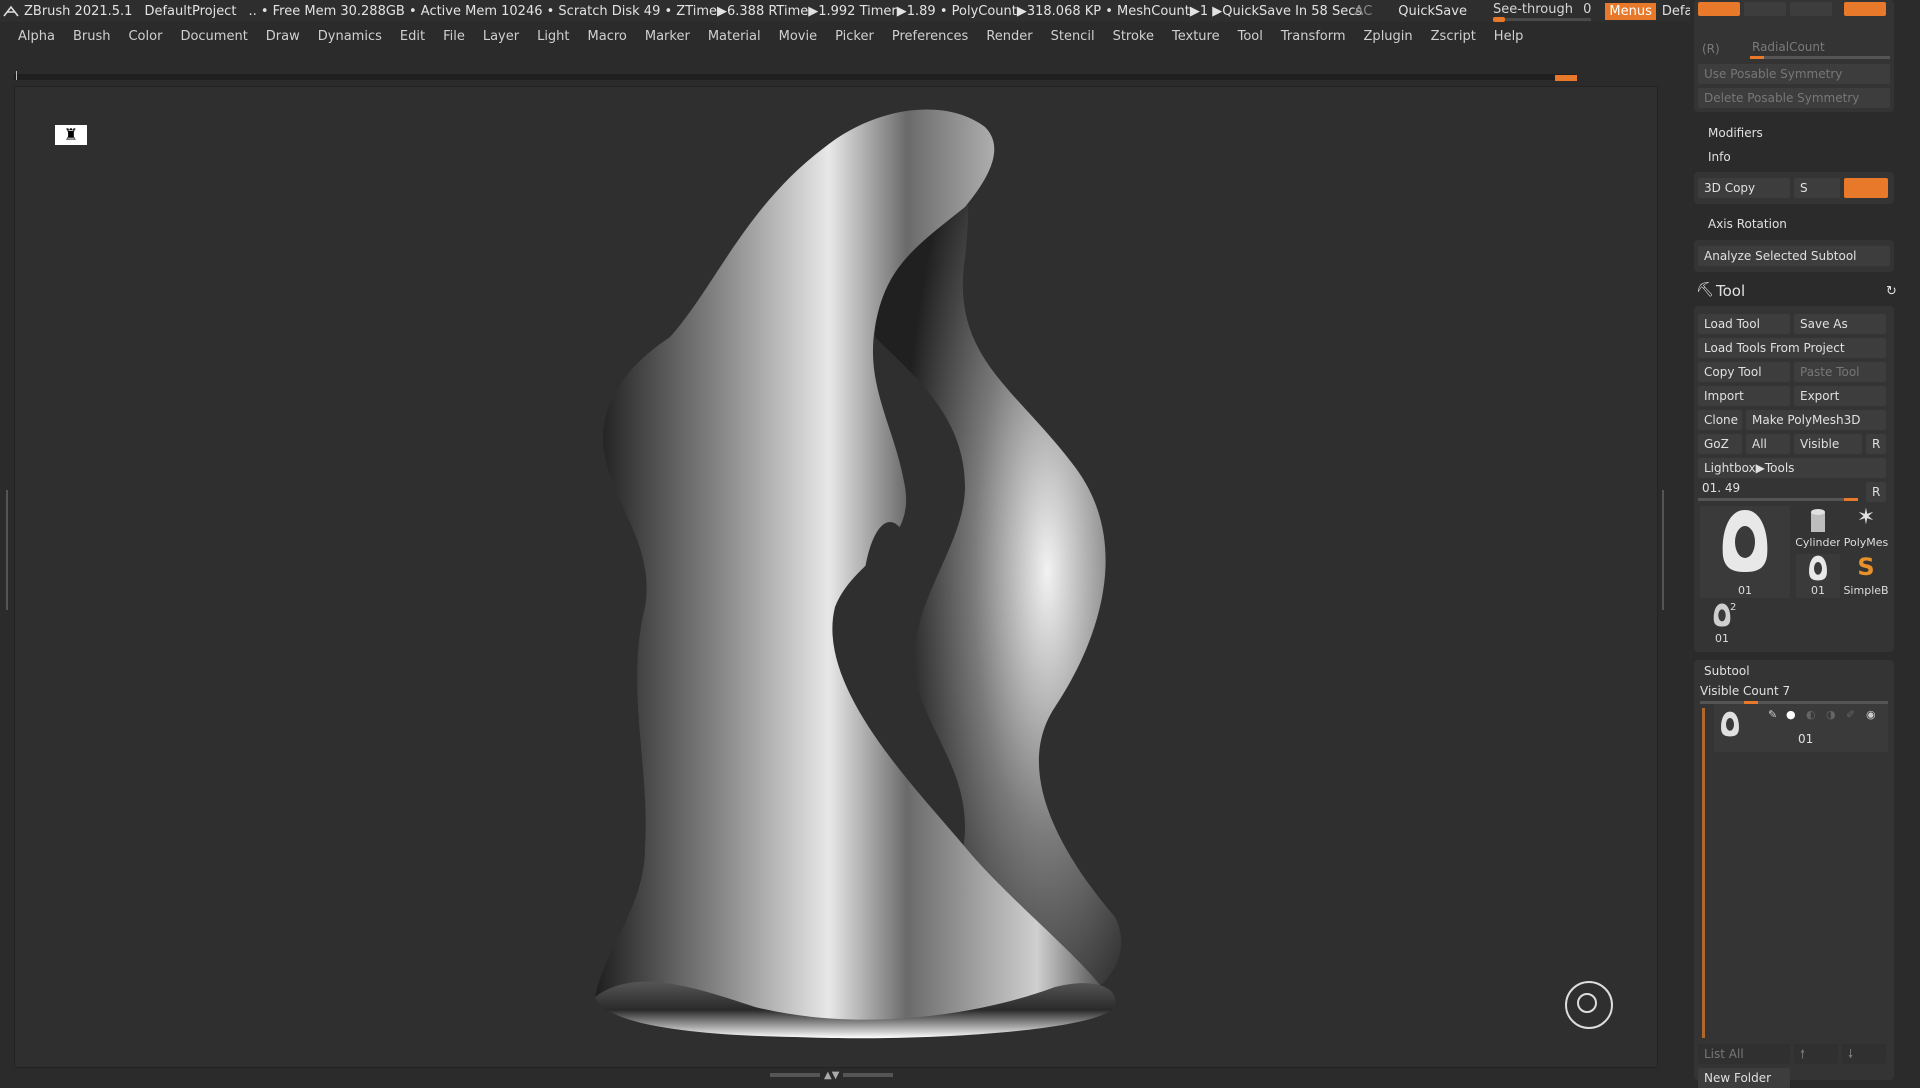  What do you see at coordinates (1866, 576) in the screenshot?
I see `tool-thumb-simpleb: S SimpleB` at bounding box center [1866, 576].